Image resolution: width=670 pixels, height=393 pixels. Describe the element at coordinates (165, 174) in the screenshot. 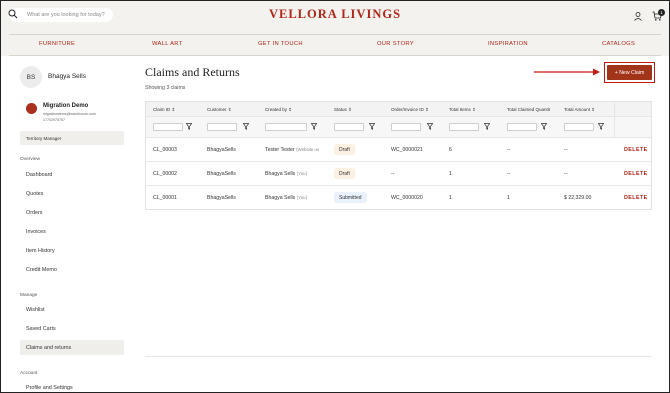

I see `claim-id: CL_00002` at that location.